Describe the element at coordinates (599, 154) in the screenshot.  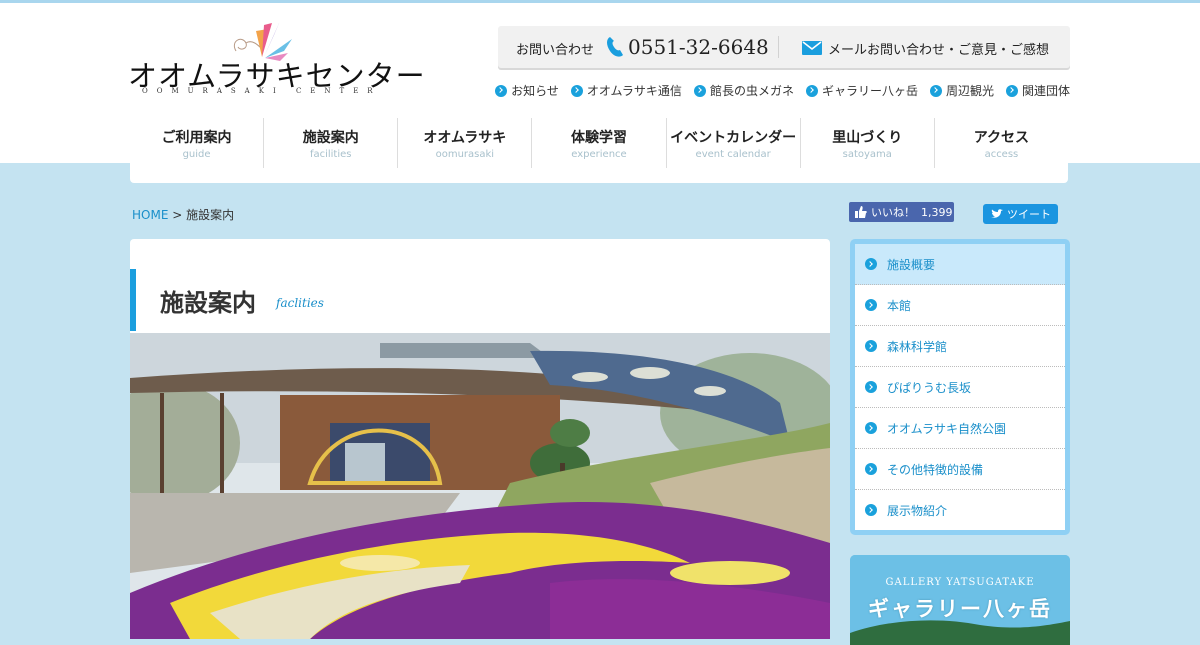
I see `nav-sublabel: experience` at that location.